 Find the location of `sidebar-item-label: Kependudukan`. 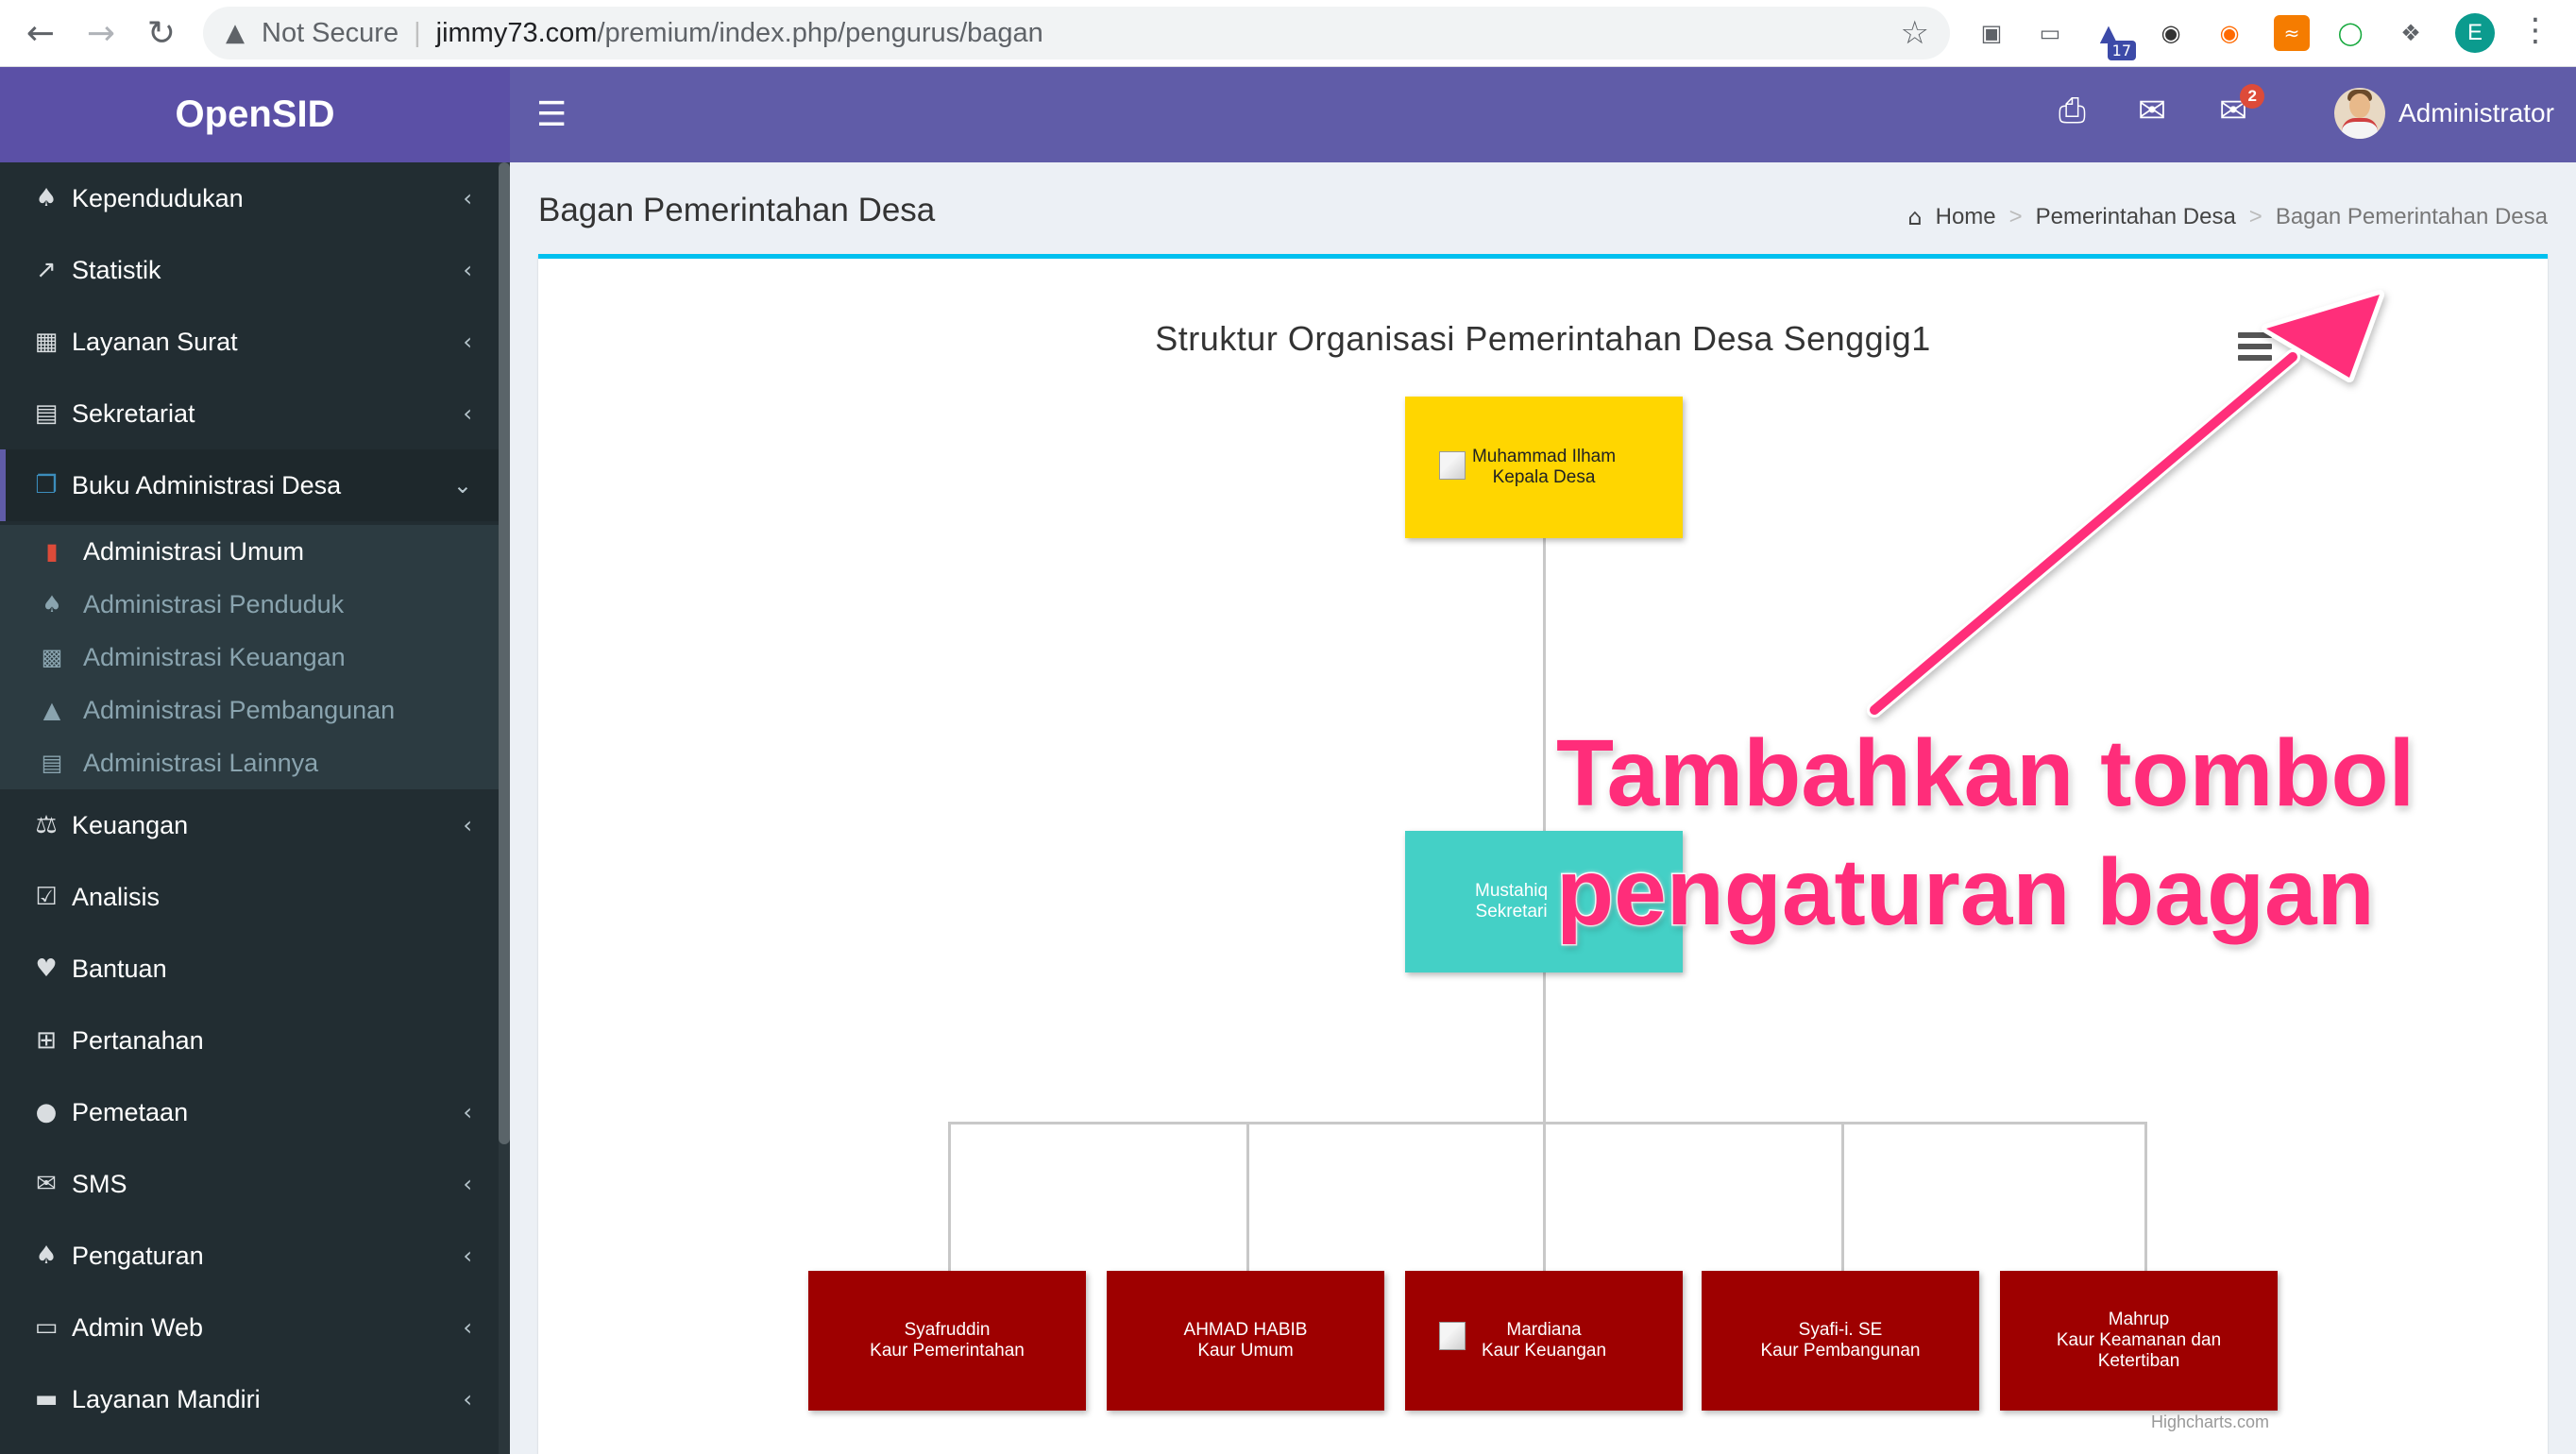

sidebar-item-label: Kependudukan is located at coordinates (158, 198).